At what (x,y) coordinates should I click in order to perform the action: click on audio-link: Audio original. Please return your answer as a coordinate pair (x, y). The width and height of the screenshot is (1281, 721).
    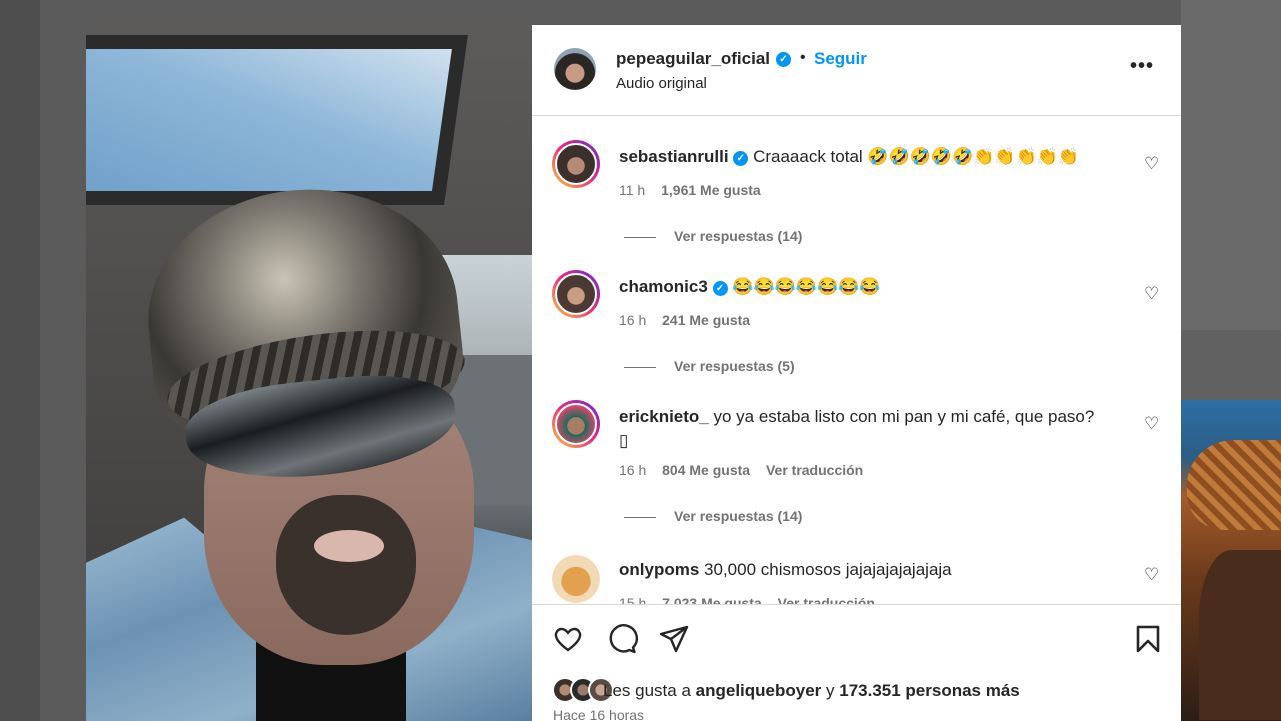
    Looking at the image, I should click on (661, 83).